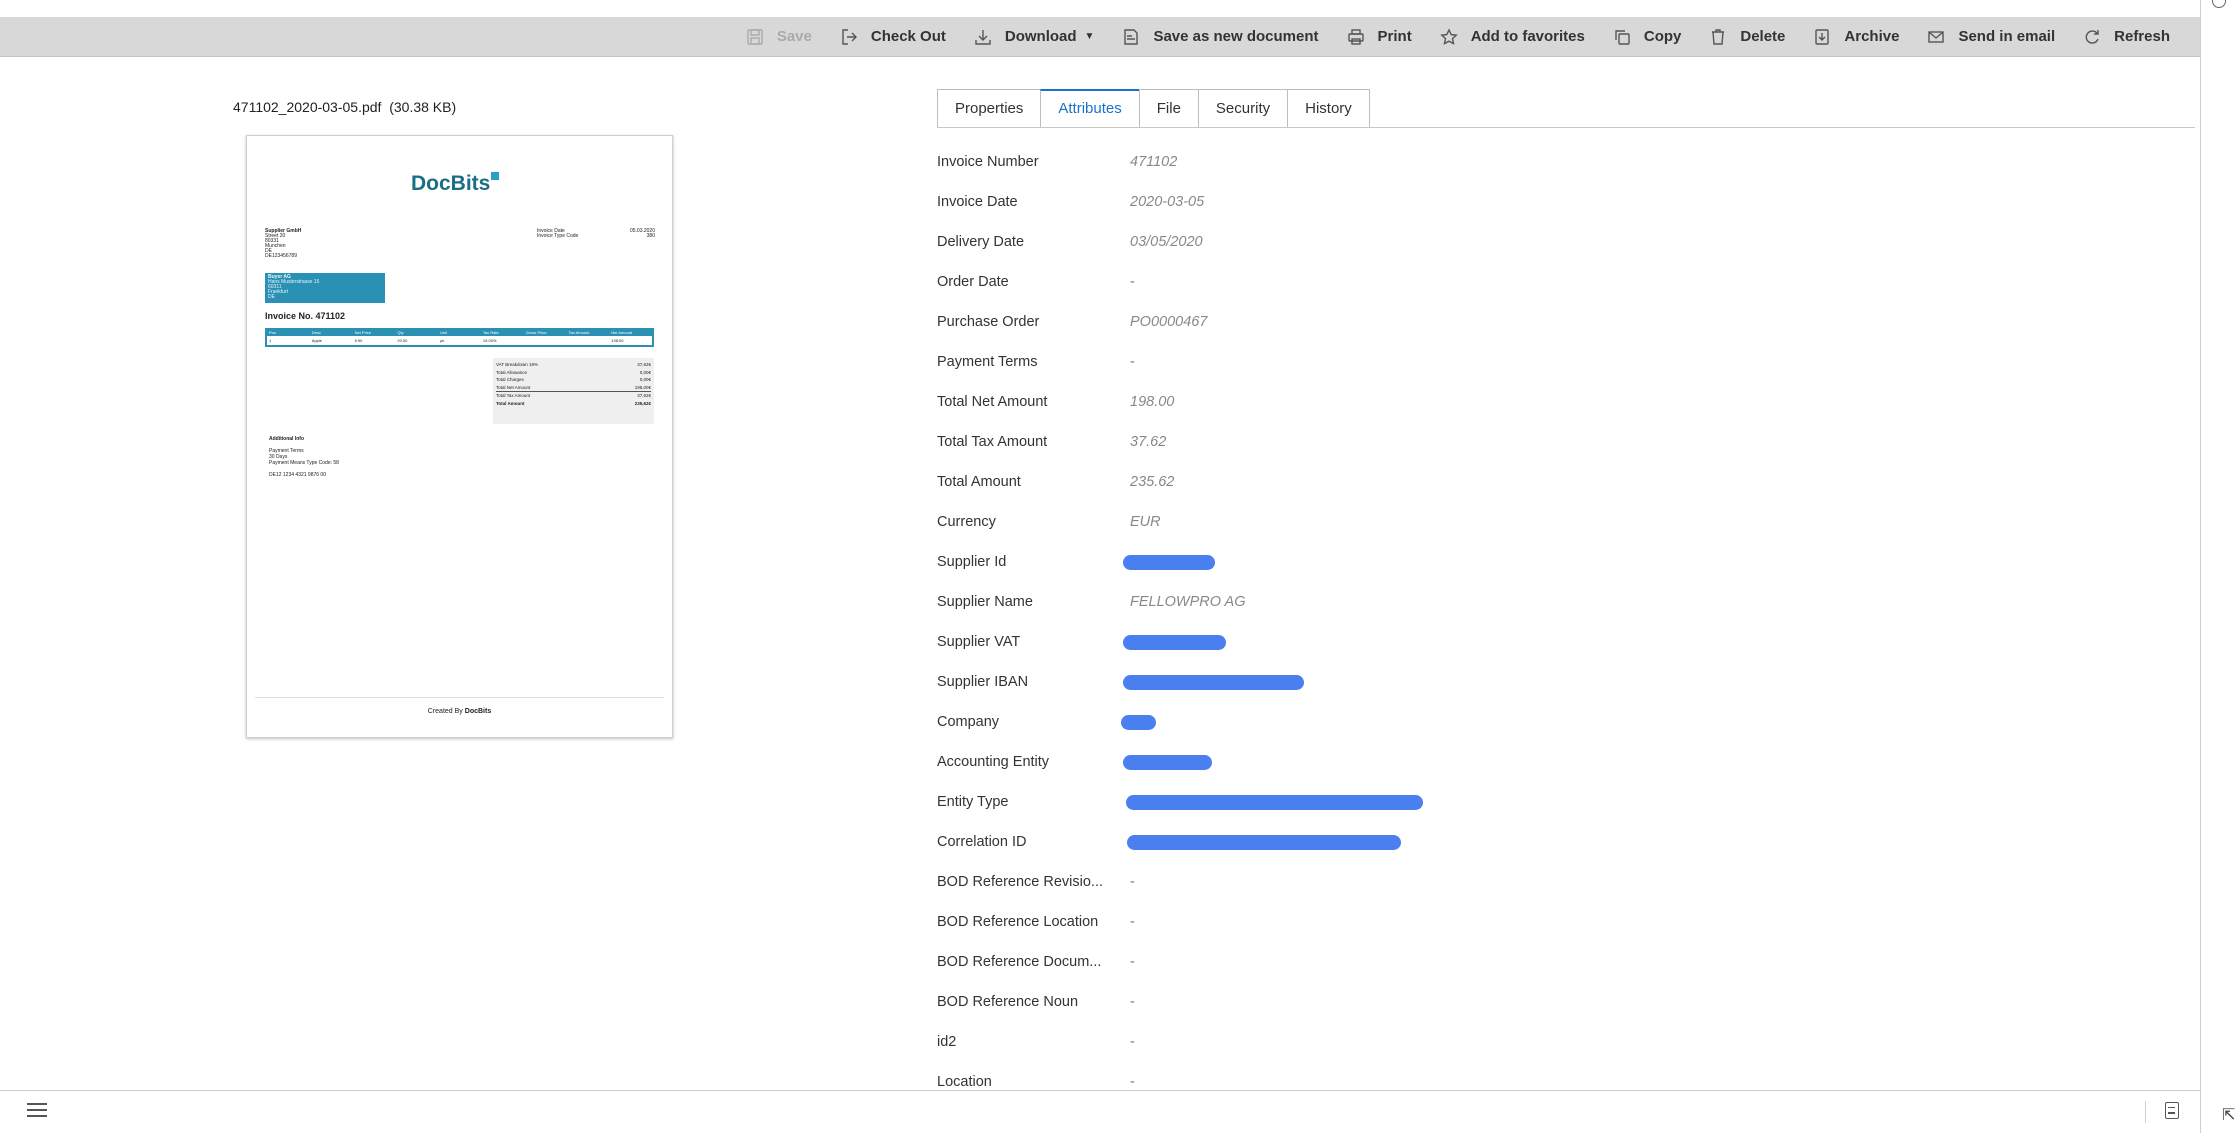  I want to click on panel-divider, so click(2200, 566).